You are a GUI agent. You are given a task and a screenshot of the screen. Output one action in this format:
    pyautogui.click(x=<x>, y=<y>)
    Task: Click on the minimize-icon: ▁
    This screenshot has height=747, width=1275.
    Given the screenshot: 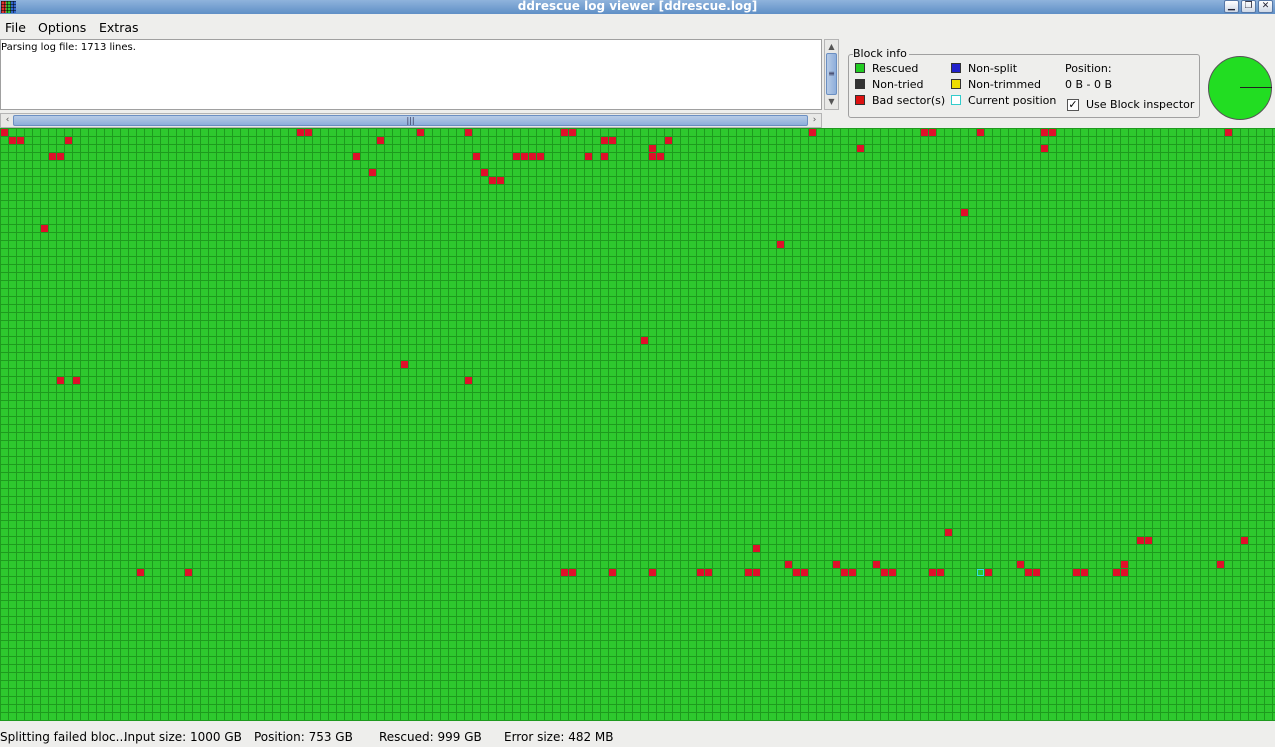 What is the action you would take?
    pyautogui.click(x=1231, y=6)
    